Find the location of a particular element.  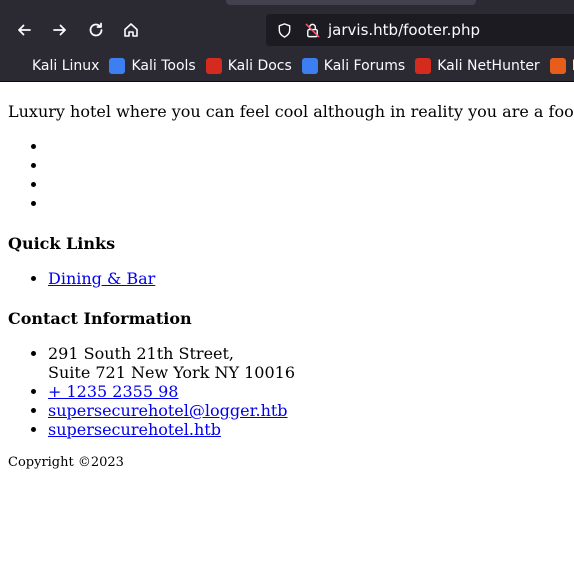

kali-forums-icon is located at coordinates (309, 66).